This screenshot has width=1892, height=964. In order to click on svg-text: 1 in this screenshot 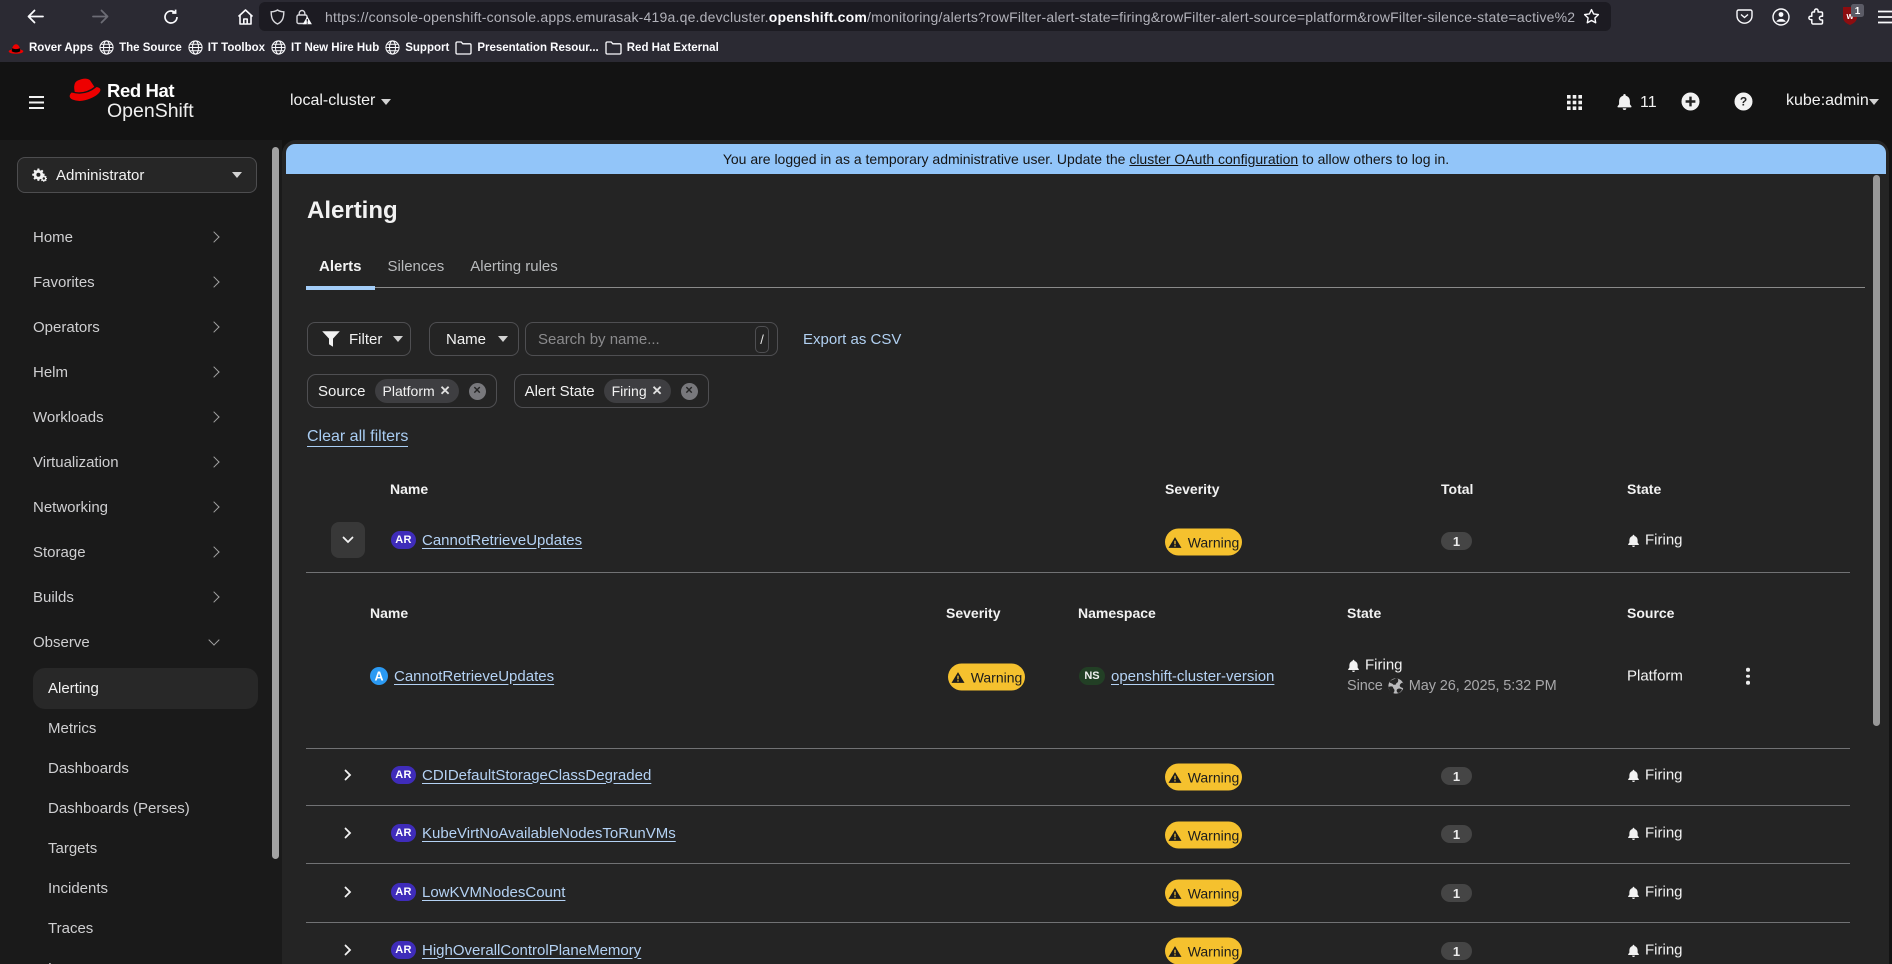, I will do `click(1858, 11)`.